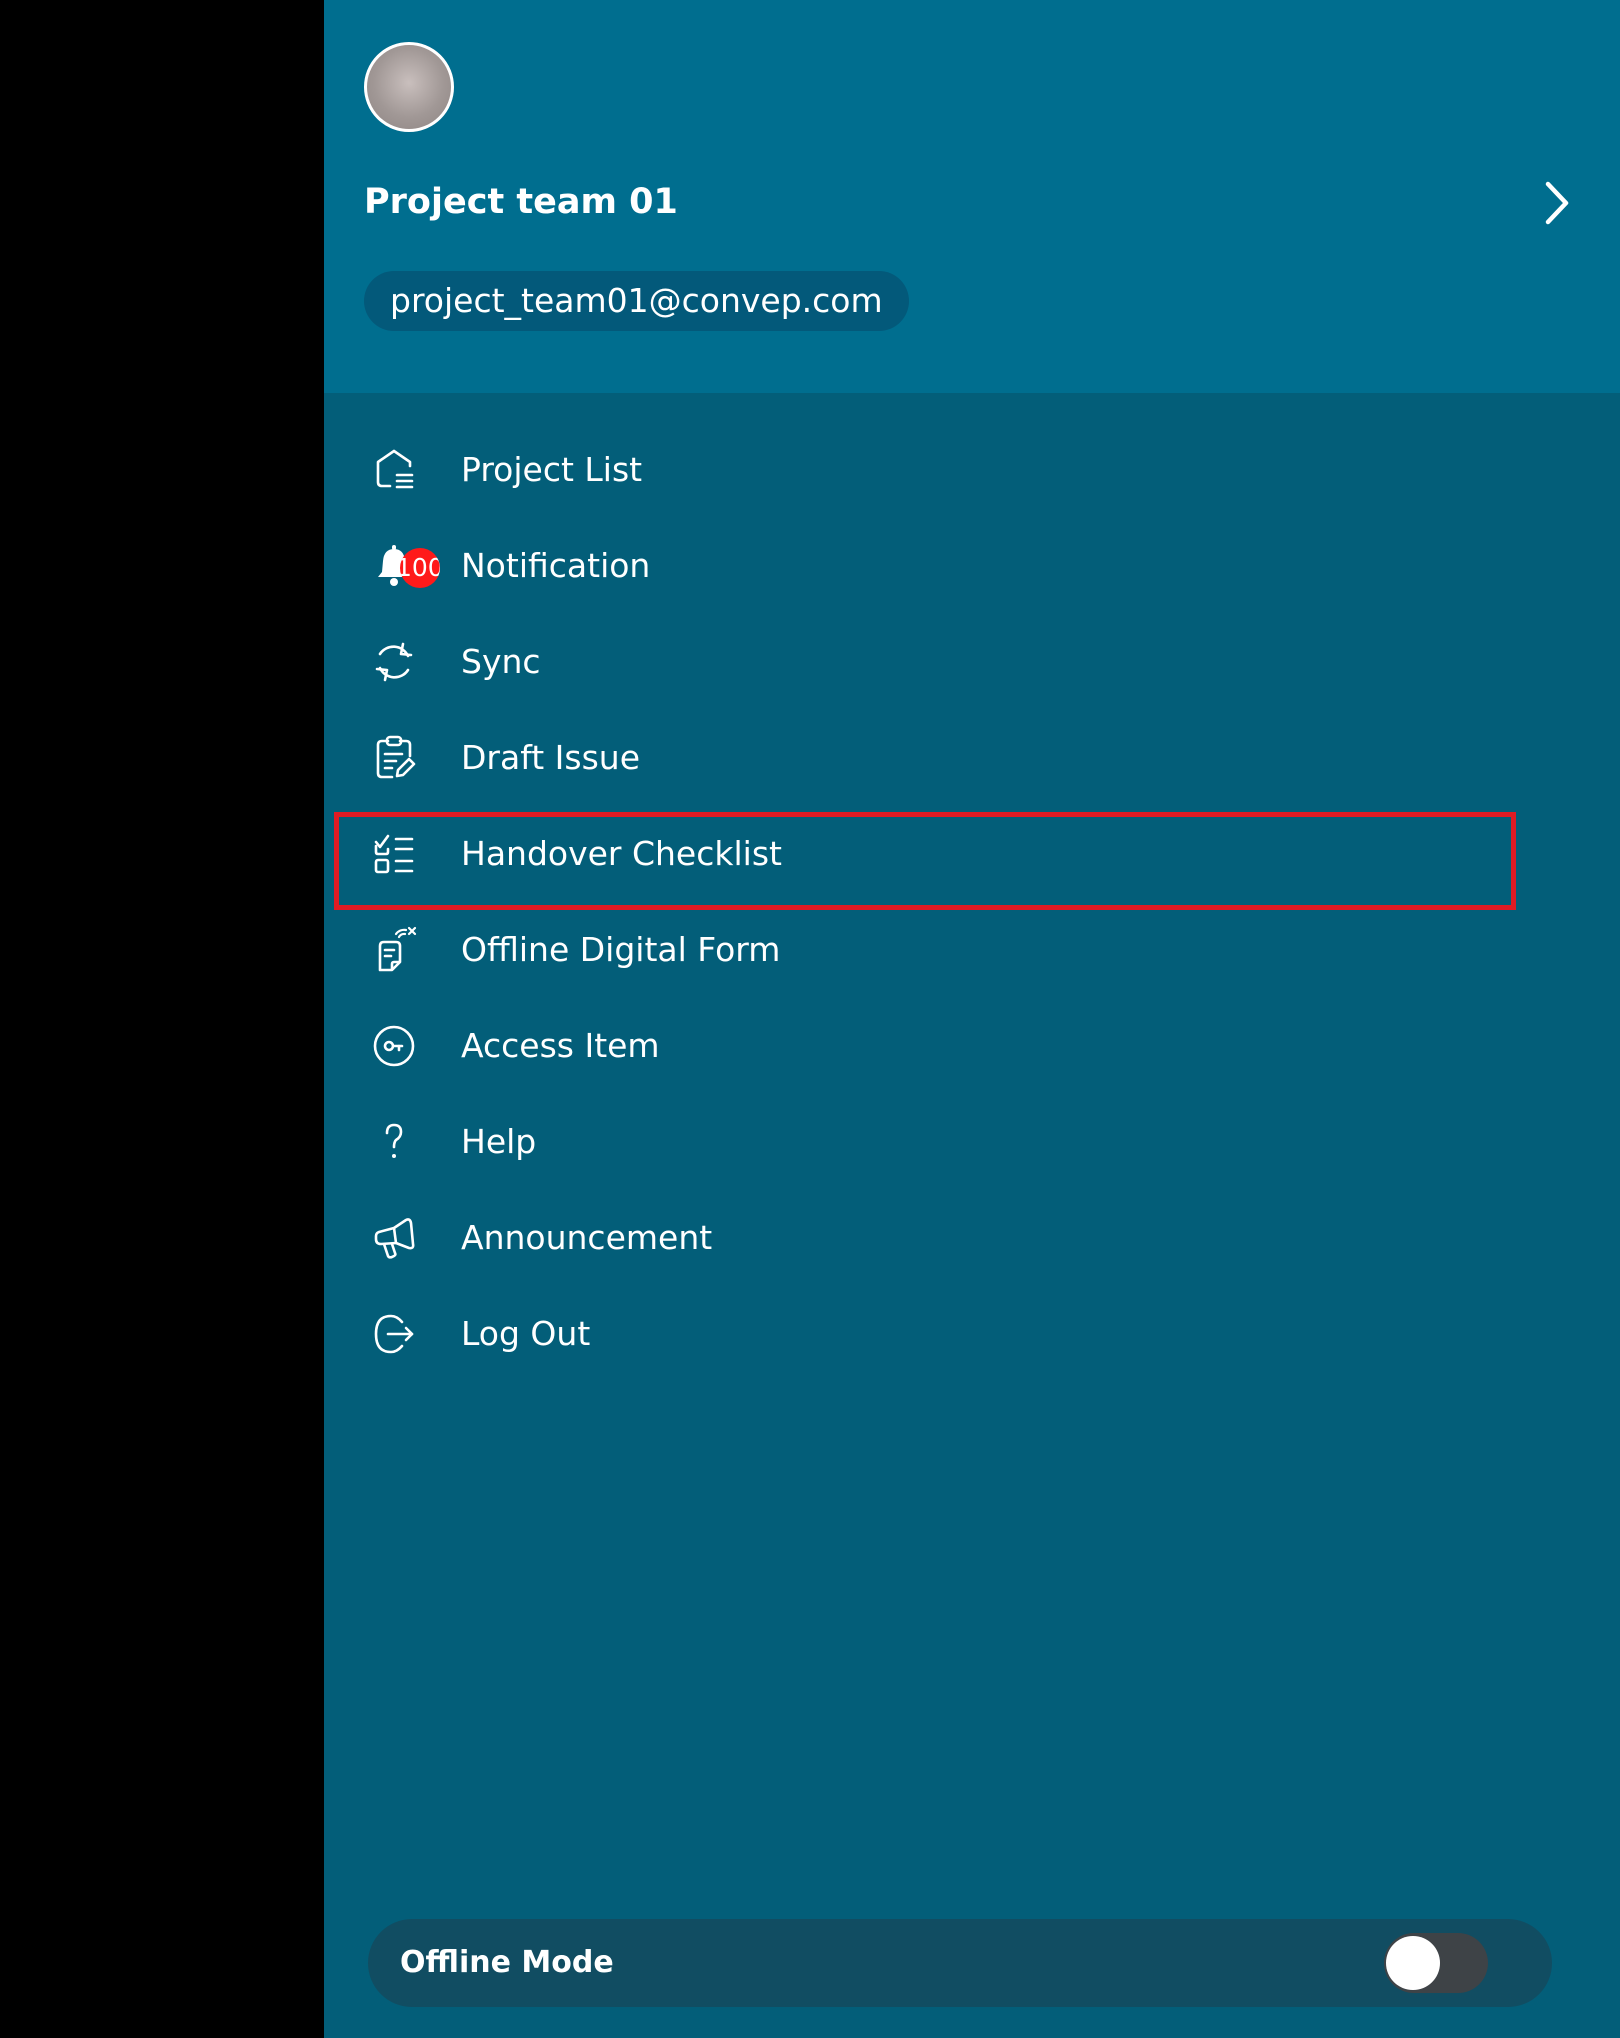  What do you see at coordinates (551, 757) in the screenshot?
I see `menu-item-label: Draft Issue` at bounding box center [551, 757].